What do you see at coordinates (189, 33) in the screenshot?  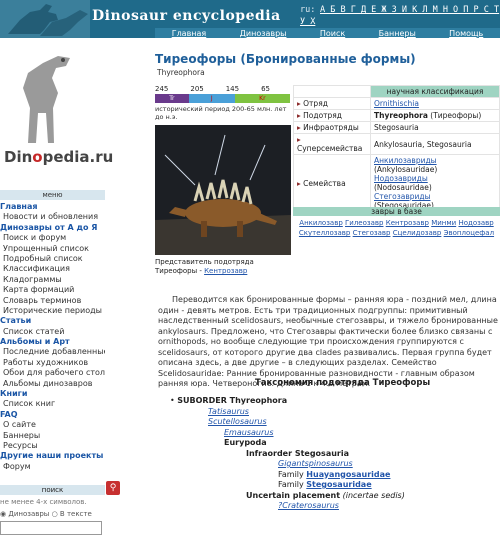 I see `nav-home: Главная` at bounding box center [189, 33].